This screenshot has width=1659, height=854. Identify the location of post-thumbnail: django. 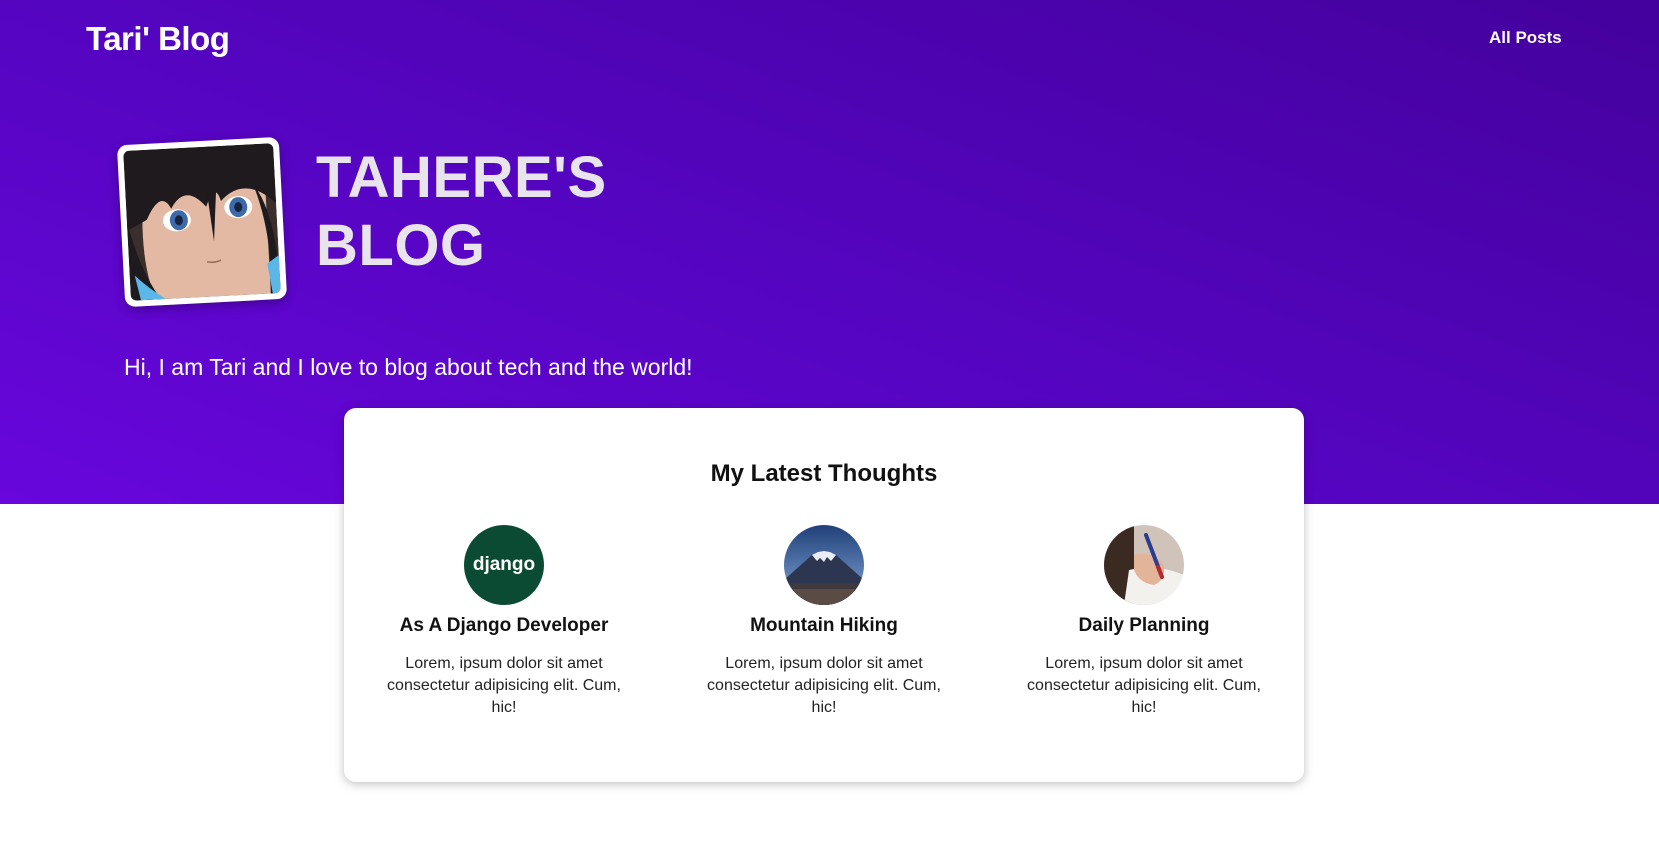
(504, 565).